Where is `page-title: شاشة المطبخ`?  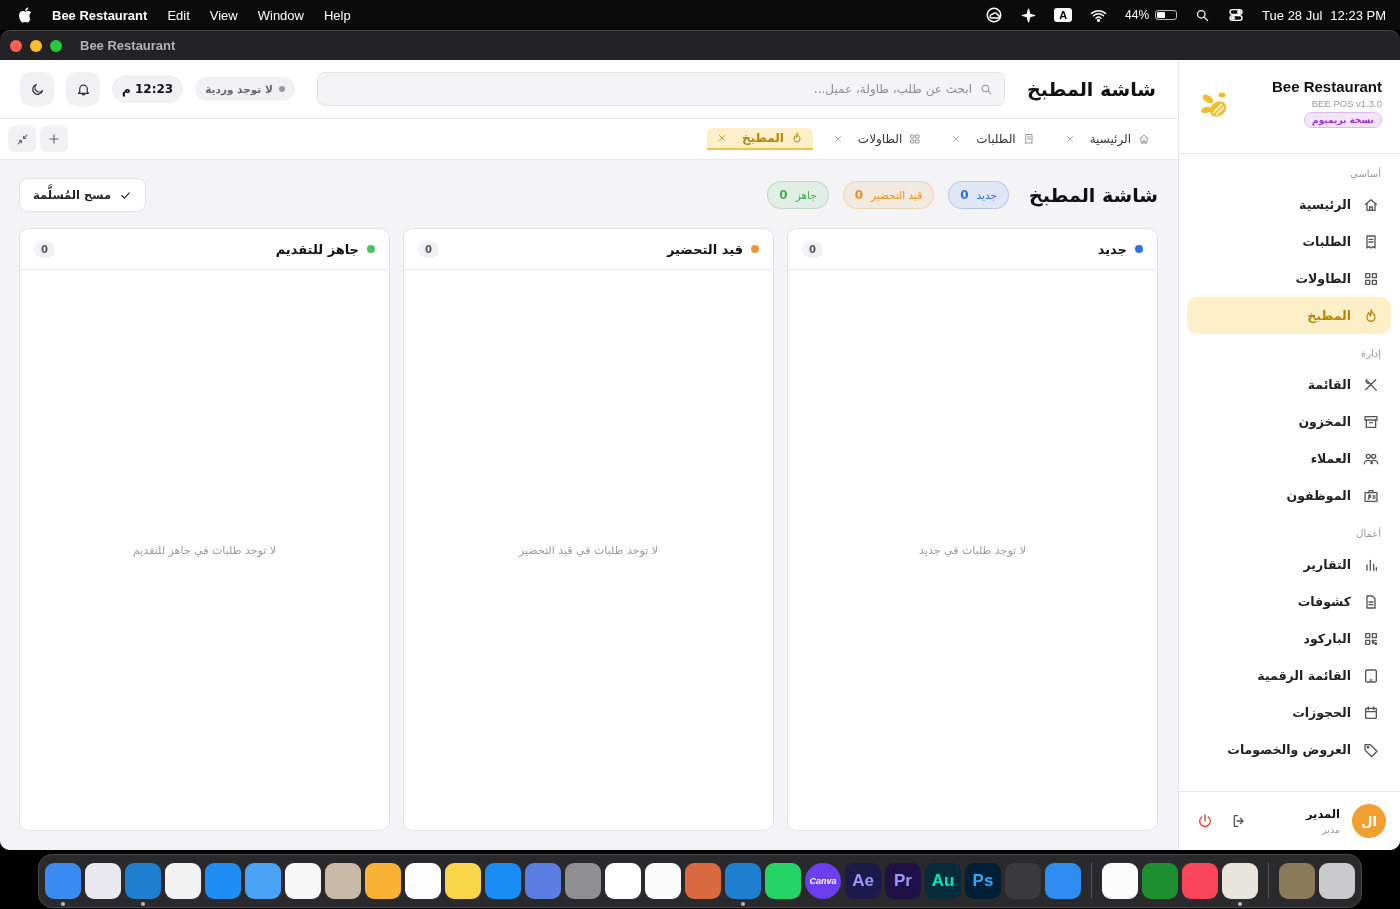
page-title: شاشة المطبخ is located at coordinates (1093, 195).